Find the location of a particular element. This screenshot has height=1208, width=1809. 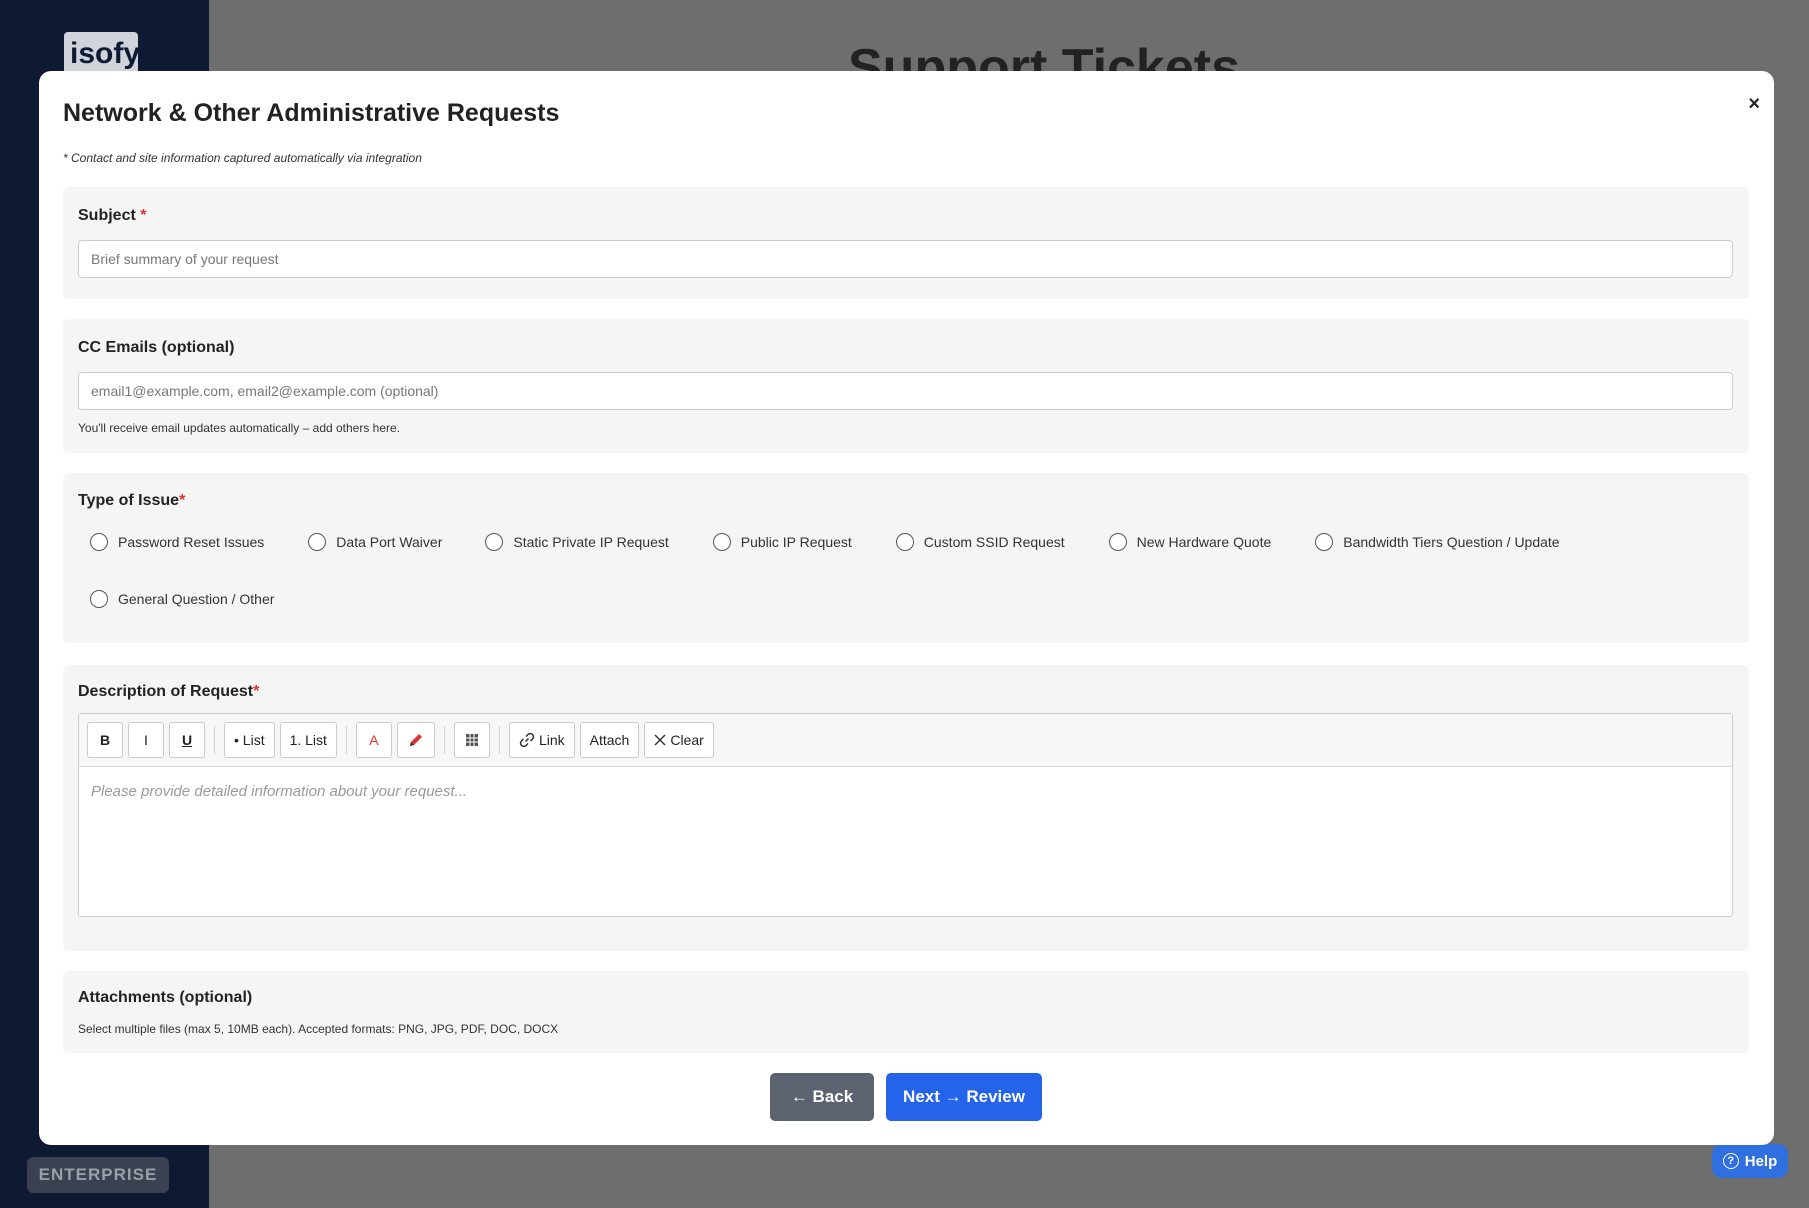

highlight-button is located at coordinates (415, 740).